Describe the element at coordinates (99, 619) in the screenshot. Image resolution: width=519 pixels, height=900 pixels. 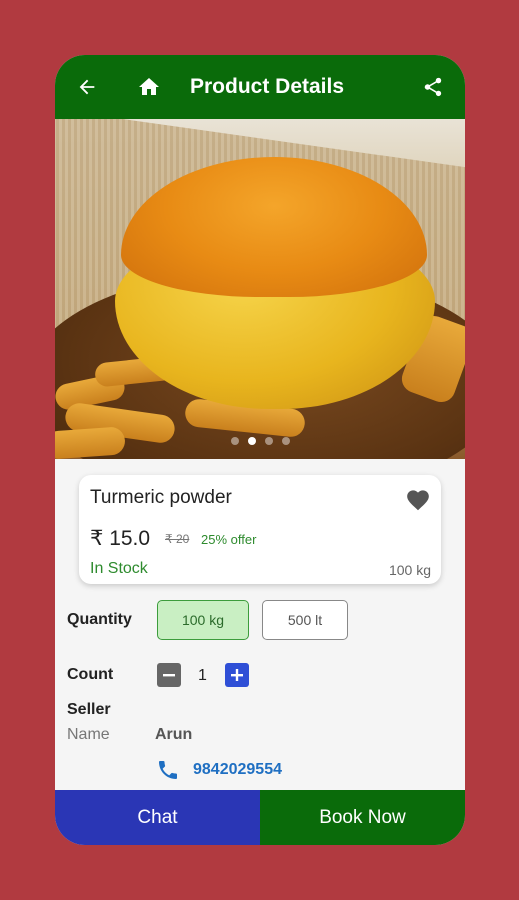
I see `quantity-label: Quantity` at that location.